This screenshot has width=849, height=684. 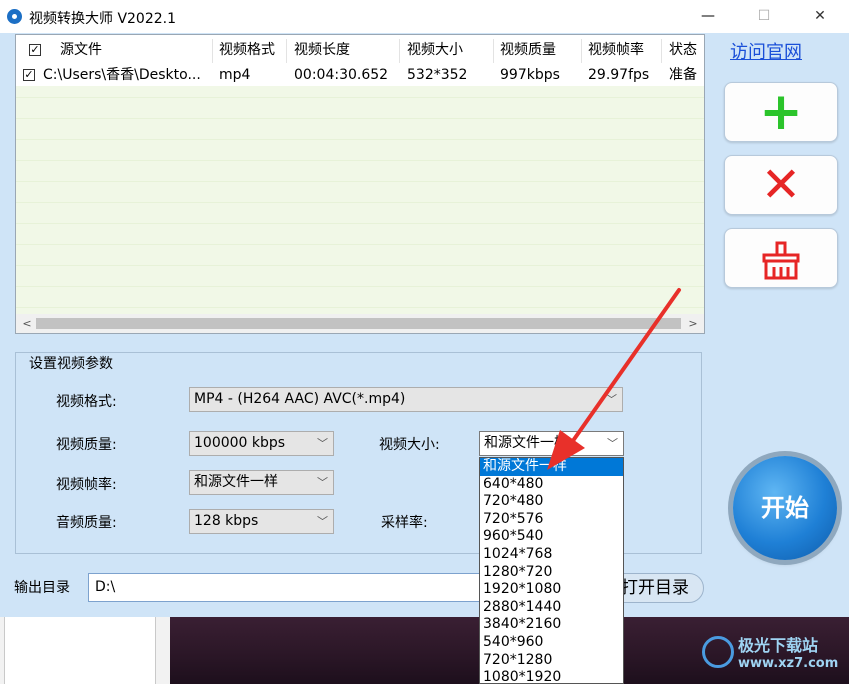 I want to click on size-option: 720*480, so click(x=551, y=502).